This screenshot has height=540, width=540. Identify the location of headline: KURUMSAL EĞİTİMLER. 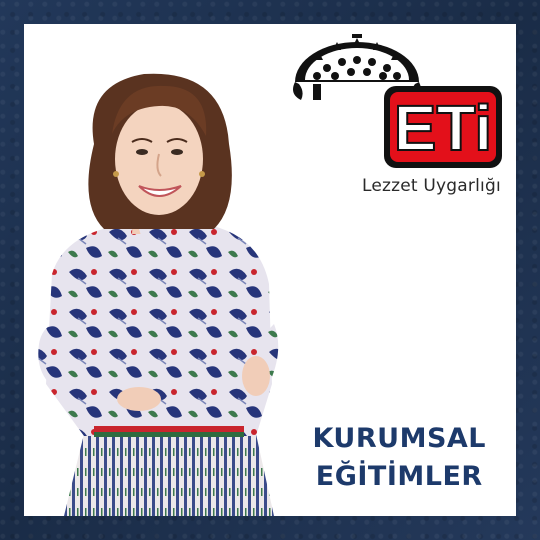
(399, 458).